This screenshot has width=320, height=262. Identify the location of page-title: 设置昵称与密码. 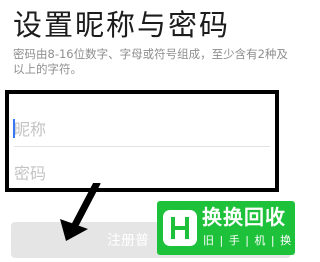
(122, 25).